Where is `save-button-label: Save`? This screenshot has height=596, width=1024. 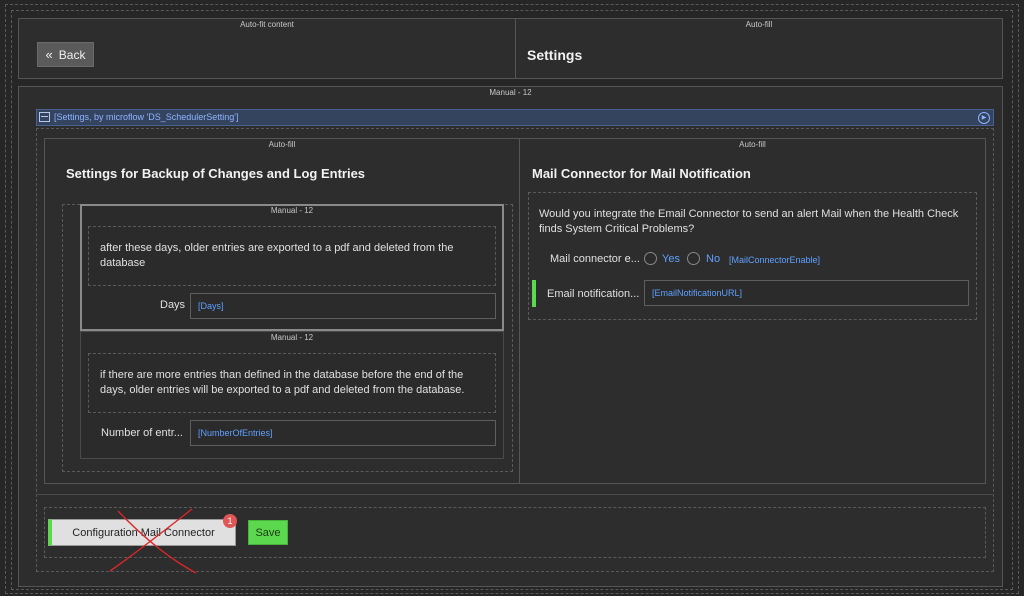
save-button-label: Save is located at coordinates (268, 532).